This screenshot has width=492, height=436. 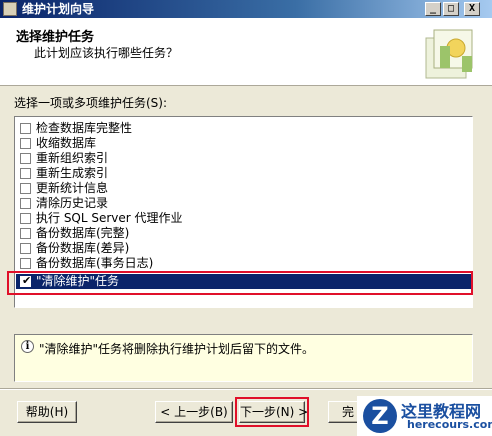 I want to click on help-button: 帮助(H), so click(x=47, y=412).